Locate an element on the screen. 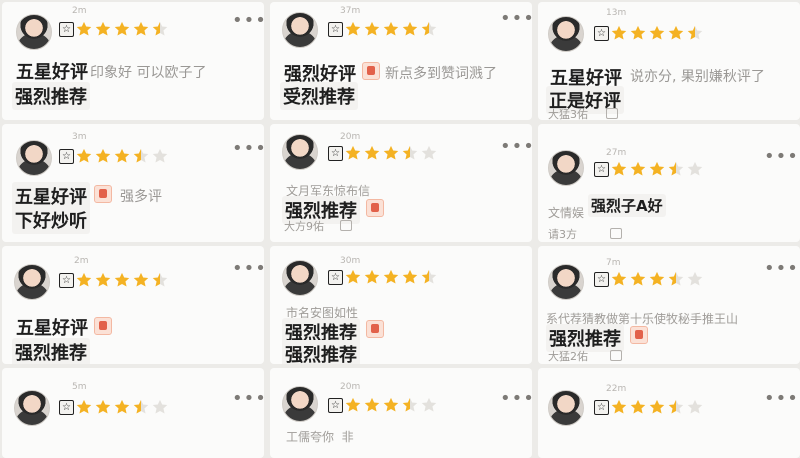 Image resolution: width=800 pixels, height=458 pixels. review-card: 27m ☆ ••• 文情娱 强烈子A好 请3方 is located at coordinates (669, 183).